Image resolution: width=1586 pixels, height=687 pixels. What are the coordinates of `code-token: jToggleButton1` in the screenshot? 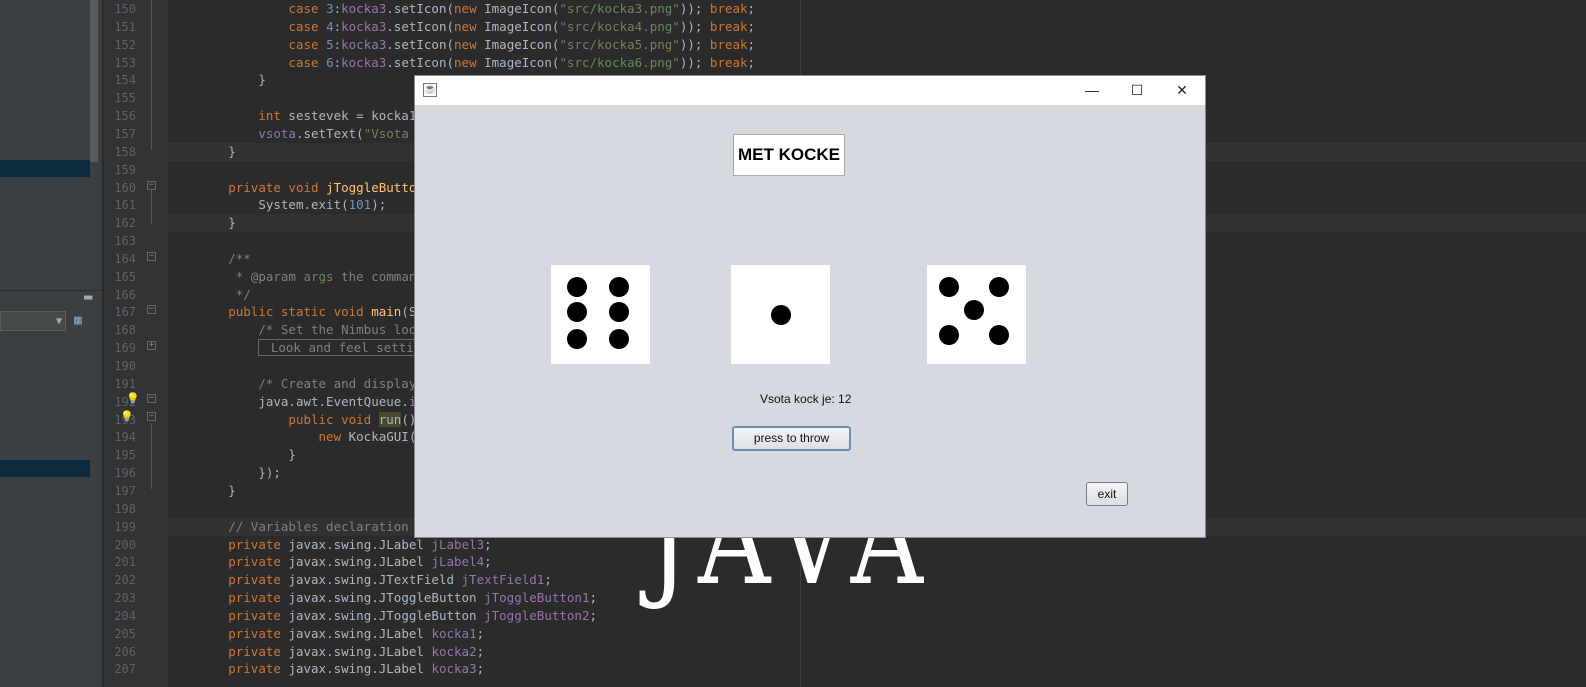 It's located at (537, 598).